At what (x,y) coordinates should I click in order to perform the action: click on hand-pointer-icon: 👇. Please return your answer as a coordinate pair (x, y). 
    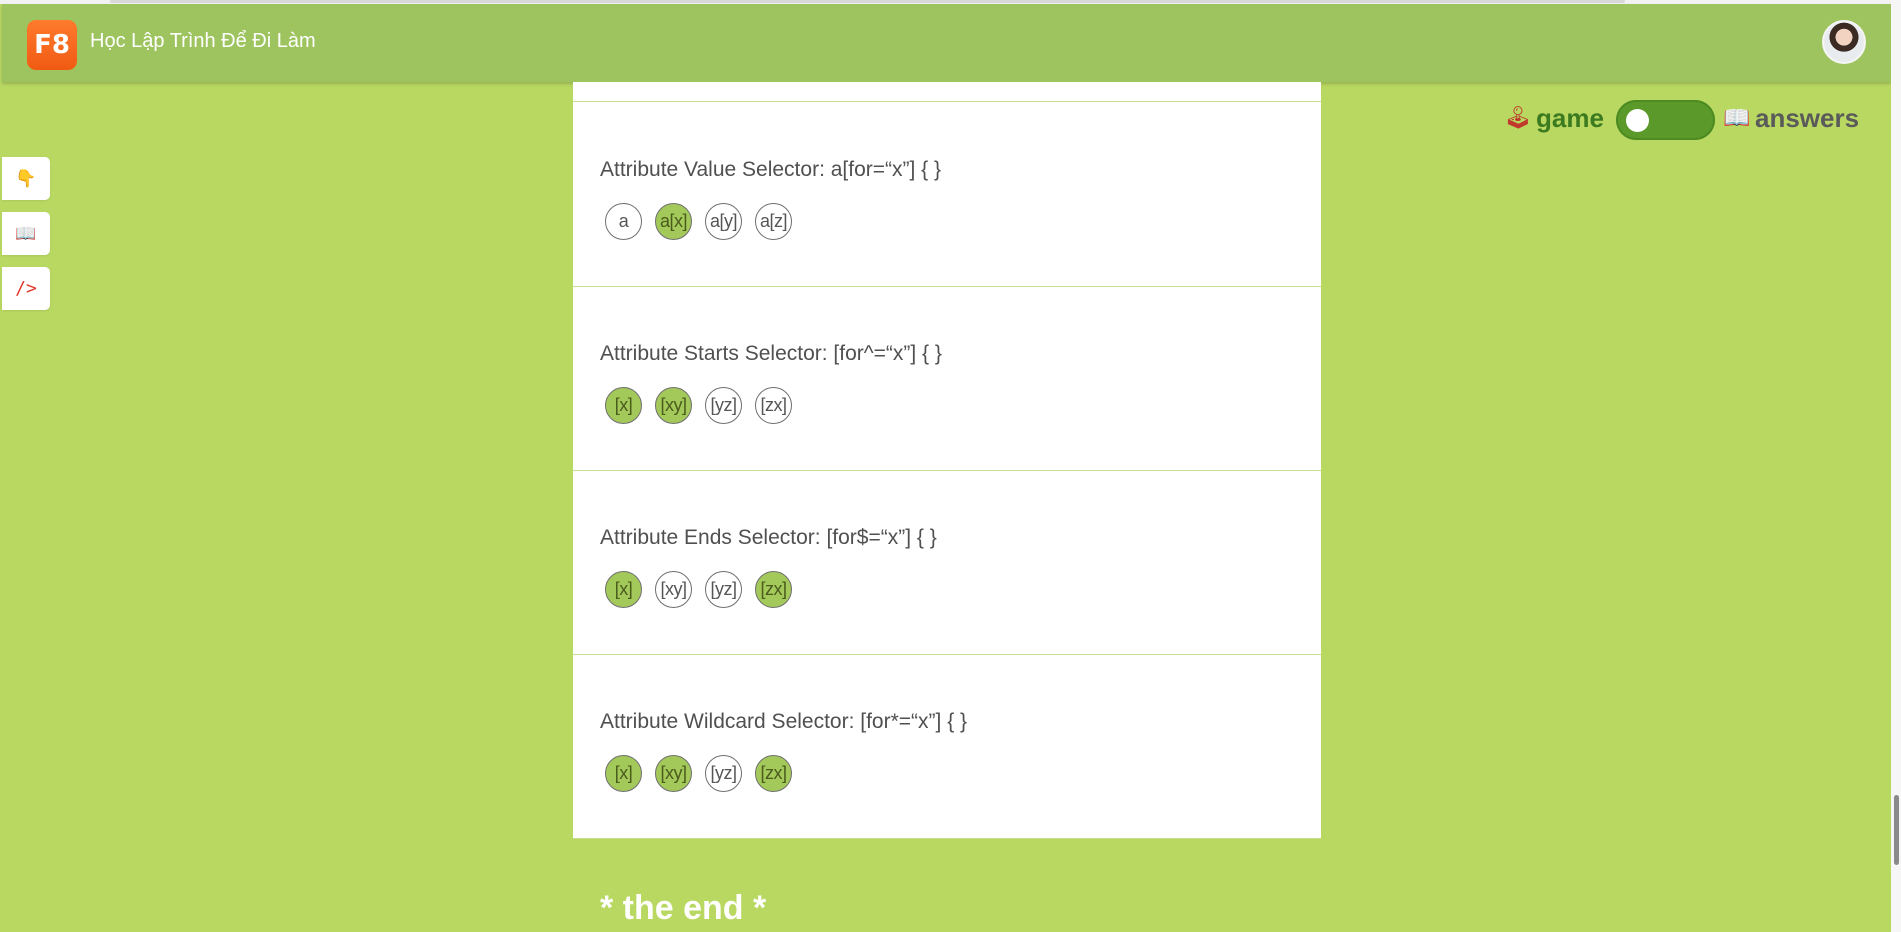
    Looking at the image, I should click on (26, 178).